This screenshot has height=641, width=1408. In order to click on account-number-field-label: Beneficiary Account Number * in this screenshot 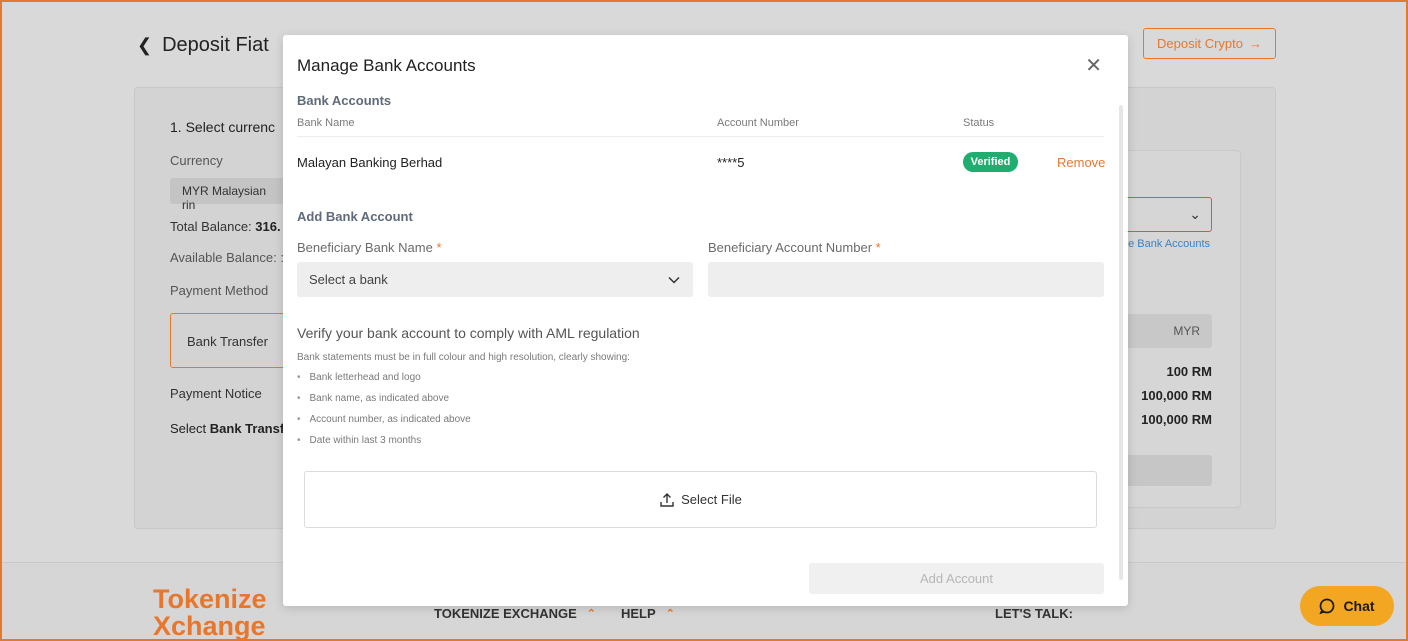, I will do `click(794, 247)`.